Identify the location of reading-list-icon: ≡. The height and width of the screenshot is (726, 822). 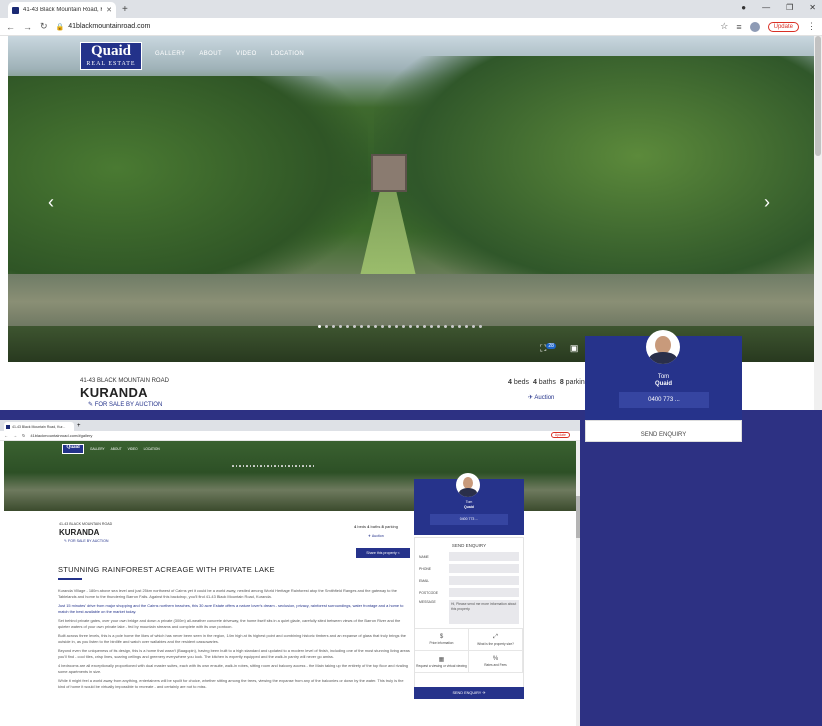
(738, 27).